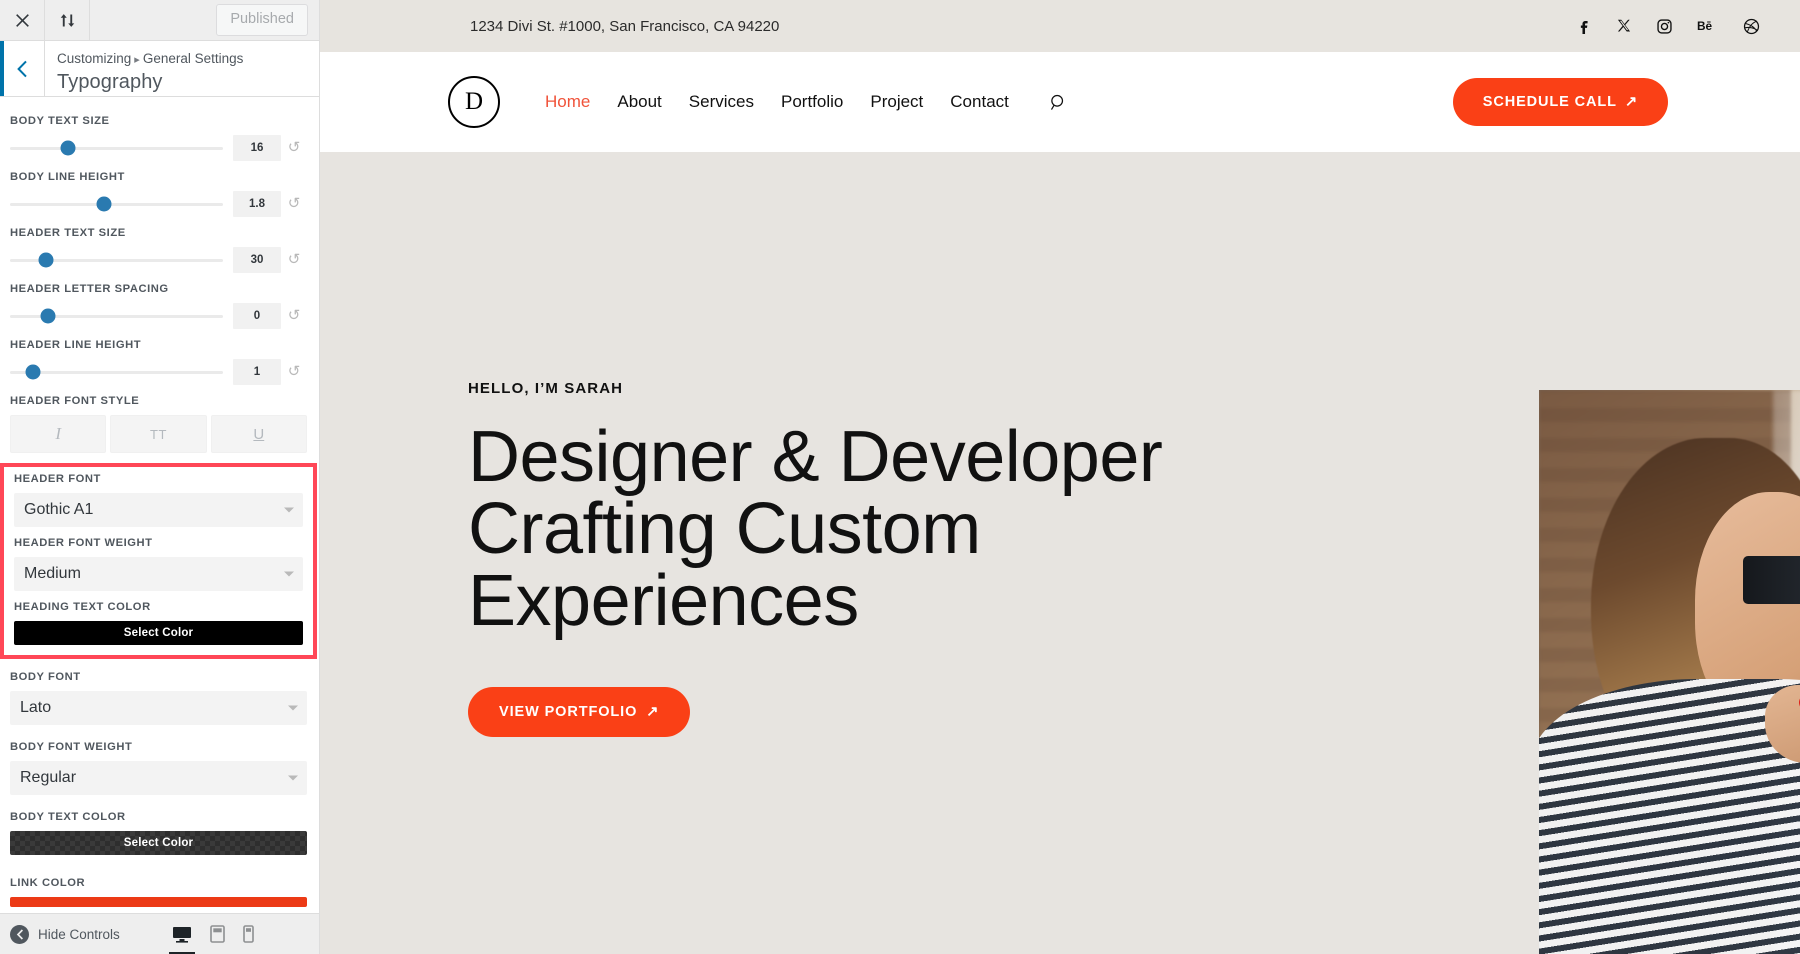  Describe the element at coordinates (58, 434) in the screenshot. I see `italic-button: I` at that location.